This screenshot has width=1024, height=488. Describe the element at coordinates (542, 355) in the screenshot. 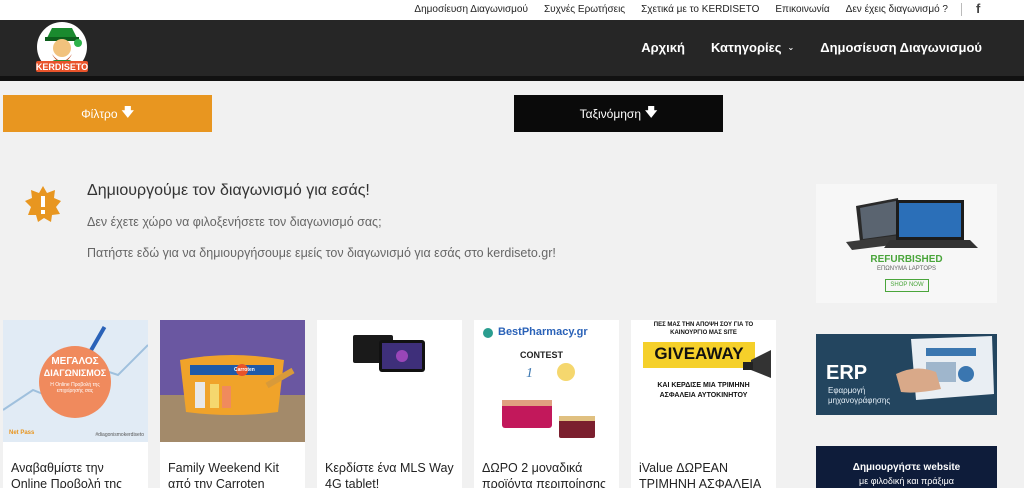

I see `card4-contest: CONTEST` at that location.